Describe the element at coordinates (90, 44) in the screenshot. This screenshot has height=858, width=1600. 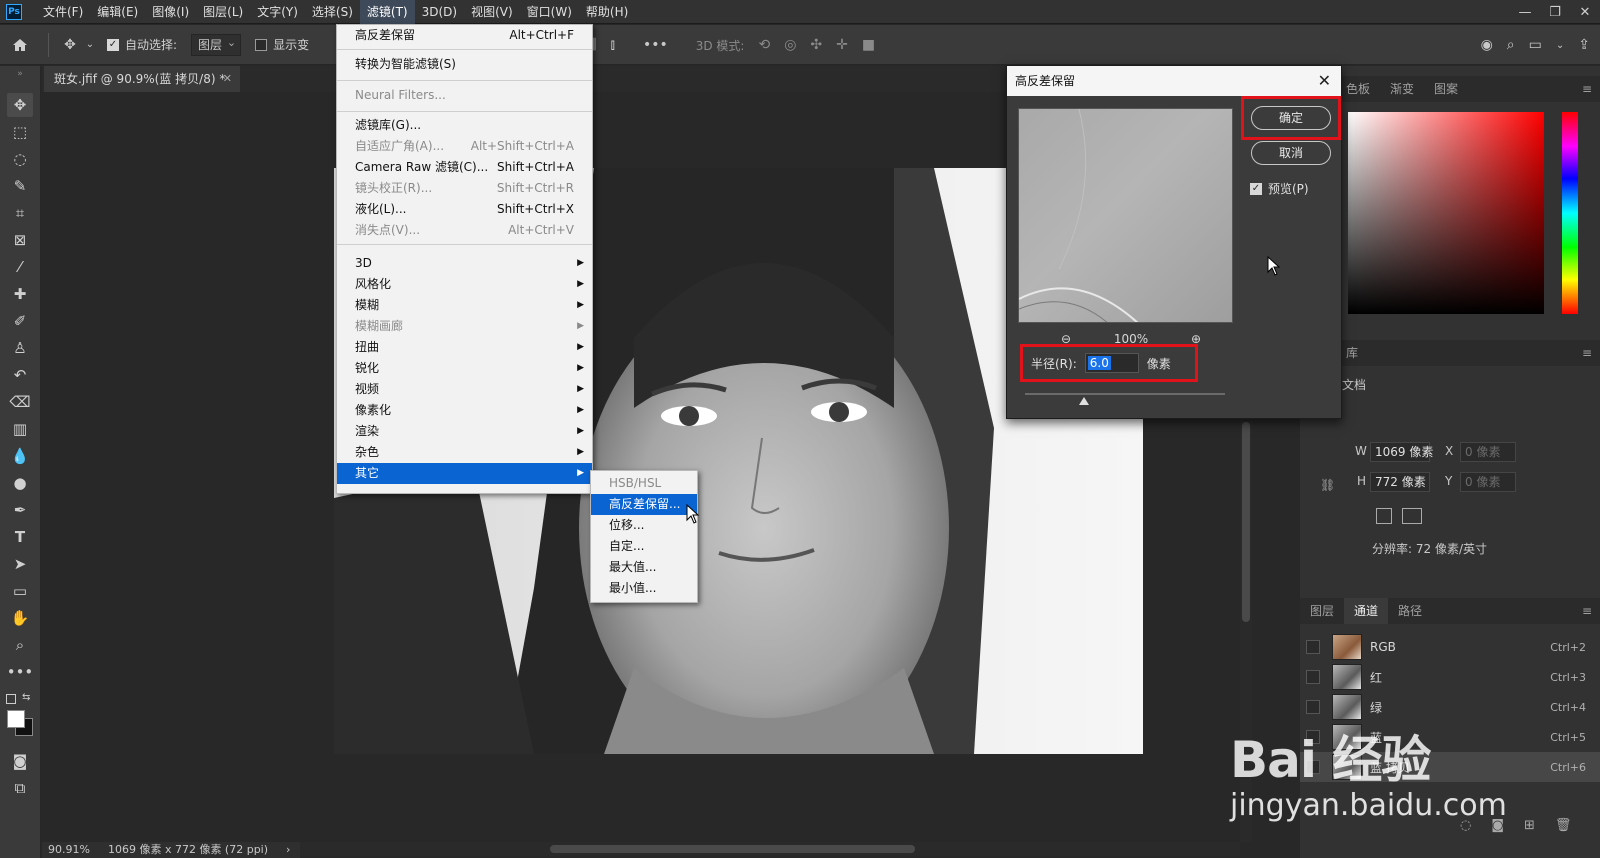
I see `chevron-down-icon: ⌄` at that location.